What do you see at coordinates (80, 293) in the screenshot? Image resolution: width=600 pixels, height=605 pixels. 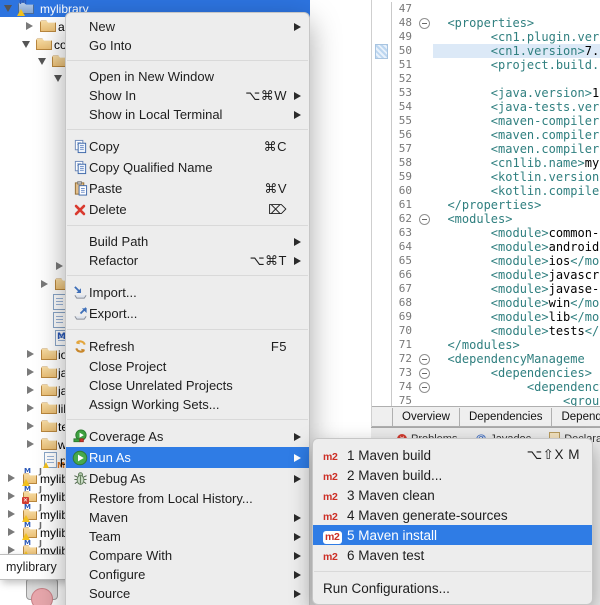 I see `import-icon` at bounding box center [80, 293].